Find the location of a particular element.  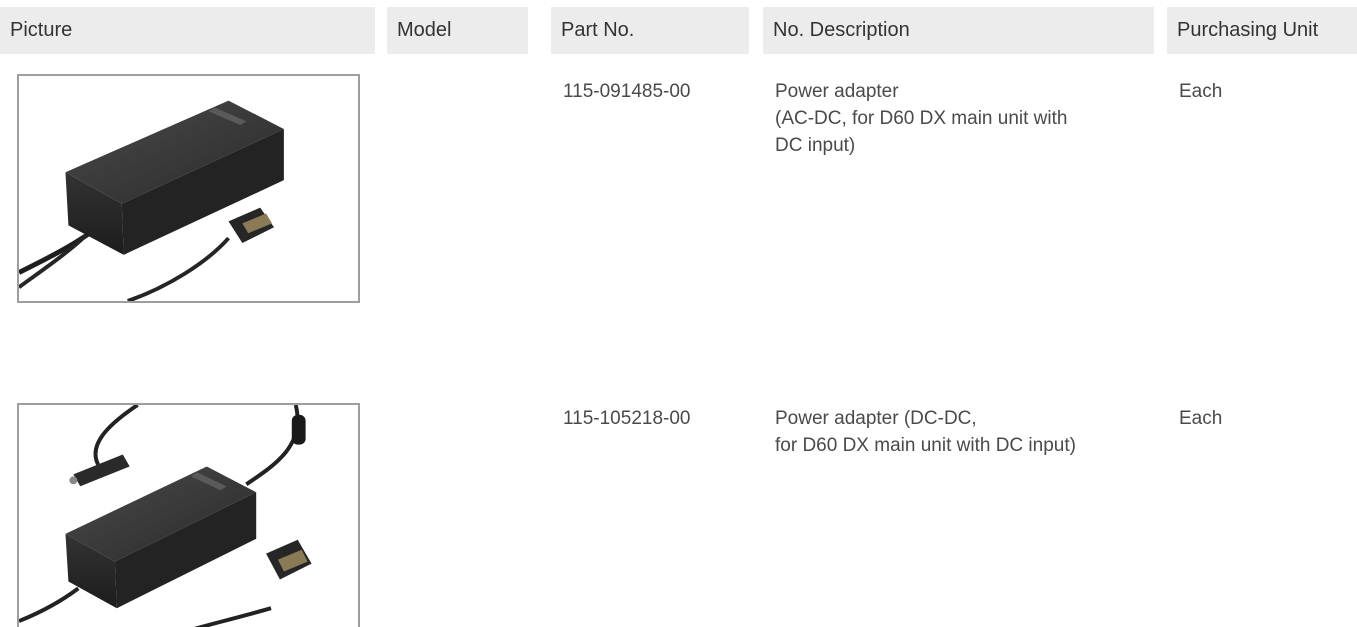

description-line: Power adapter is located at coordinates (837, 91).